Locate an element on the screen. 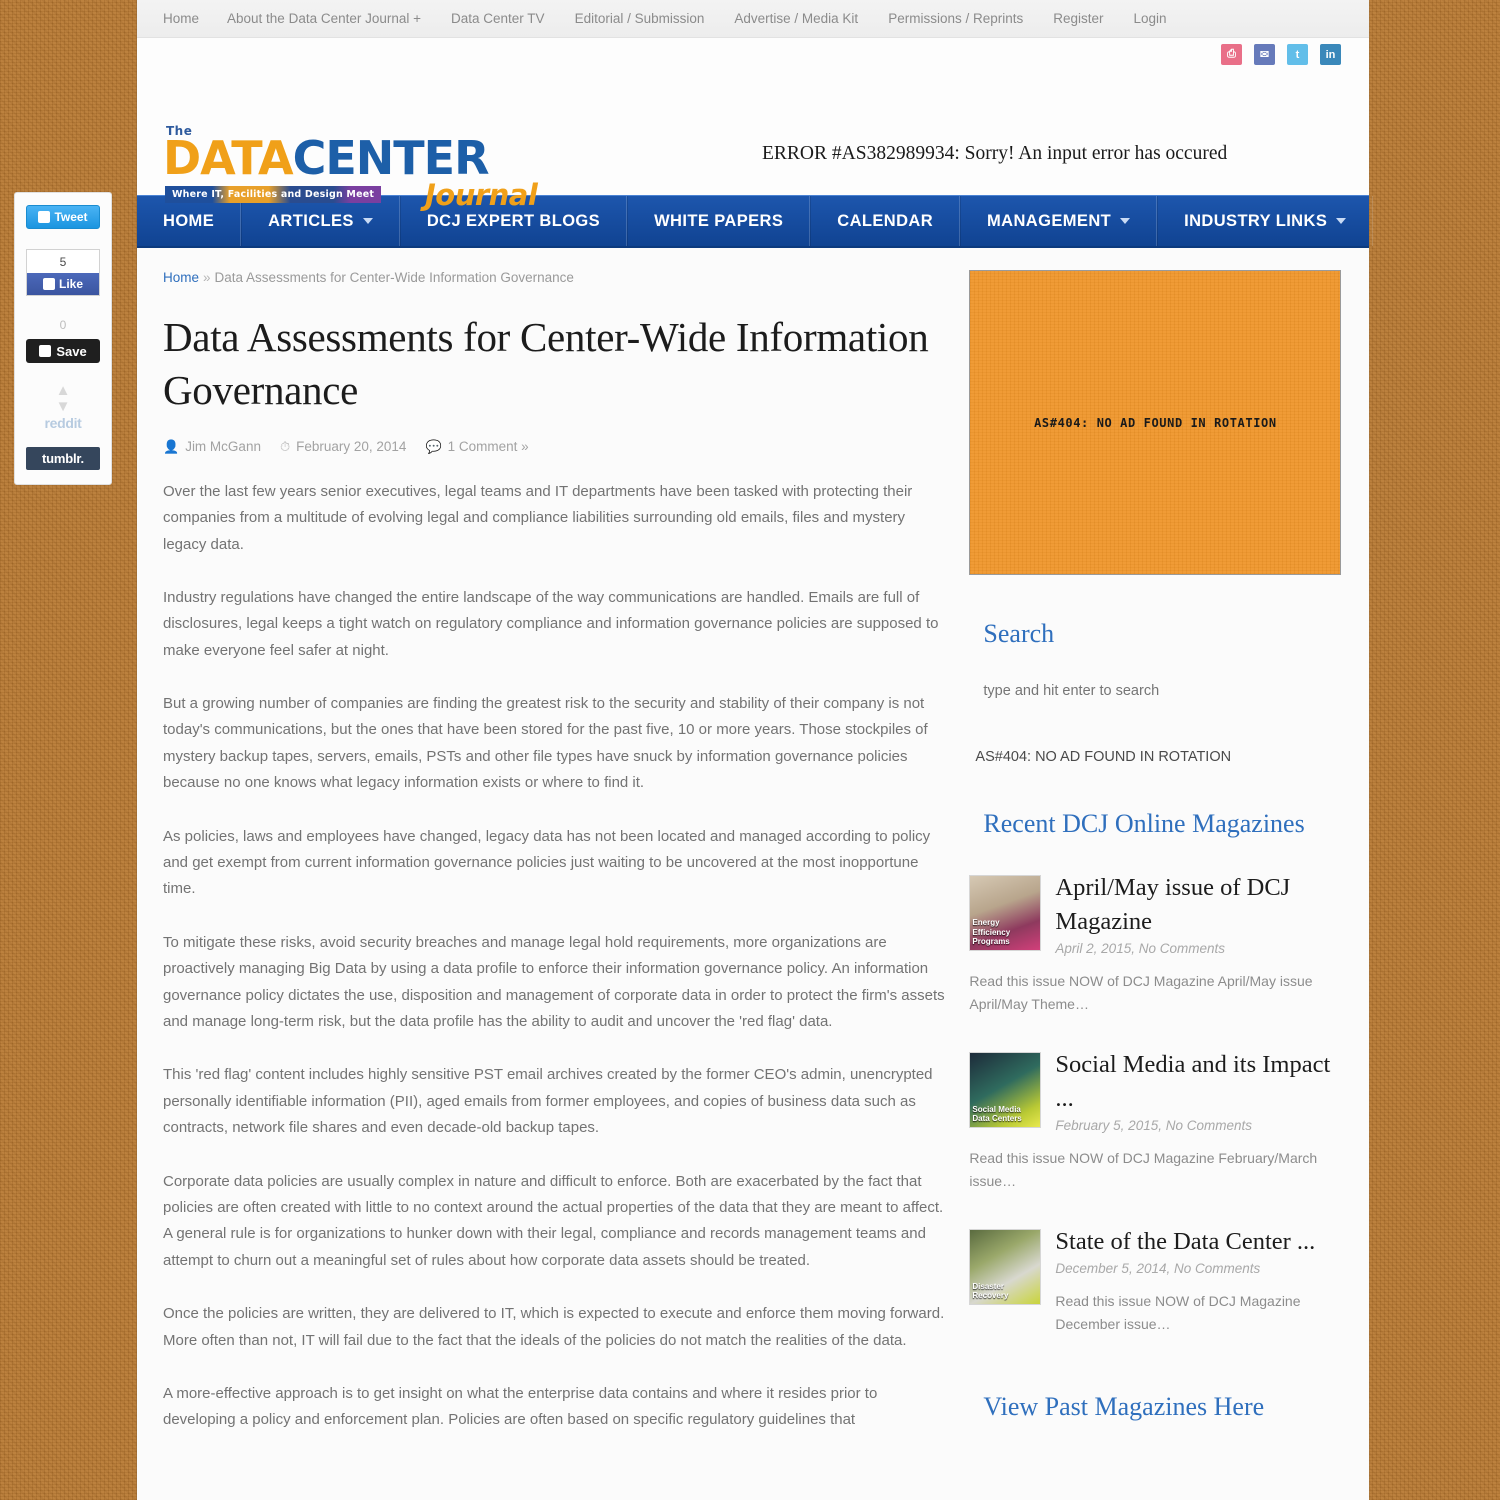  nav-item-calendar: CALENDAR is located at coordinates (885, 221).